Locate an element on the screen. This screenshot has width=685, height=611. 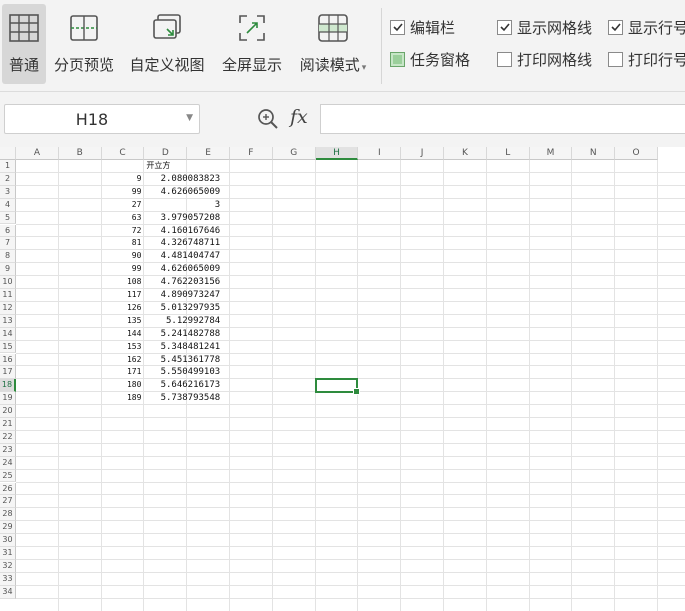
cell-d6: 4.160167646 is located at coordinates (182, 231).